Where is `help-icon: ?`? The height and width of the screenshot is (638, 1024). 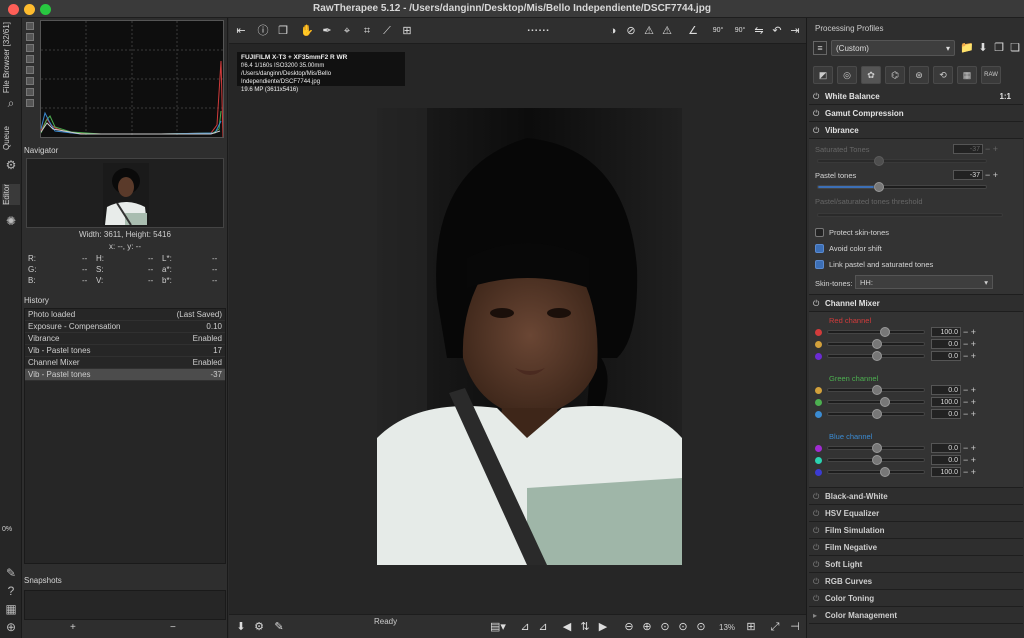
help-icon: ? is located at coordinates (11, 591).